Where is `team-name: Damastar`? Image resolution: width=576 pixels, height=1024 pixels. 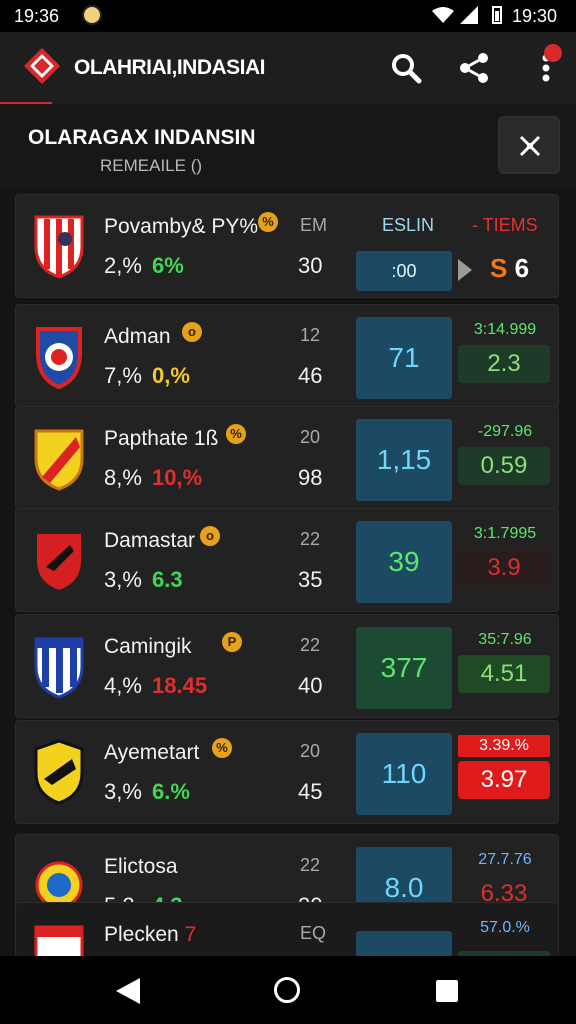 team-name: Damastar is located at coordinates (150, 540).